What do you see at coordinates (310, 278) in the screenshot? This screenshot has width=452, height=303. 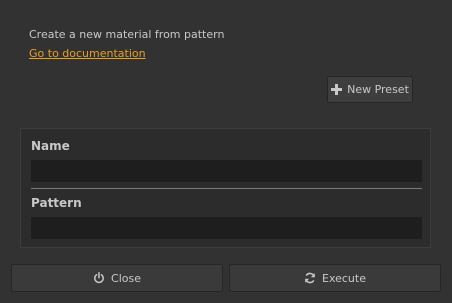 I see `refresh-icon` at bounding box center [310, 278].